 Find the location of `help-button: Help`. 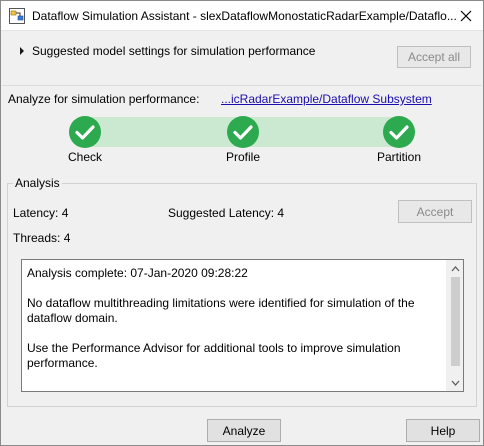

help-button: Help is located at coordinates (443, 430).